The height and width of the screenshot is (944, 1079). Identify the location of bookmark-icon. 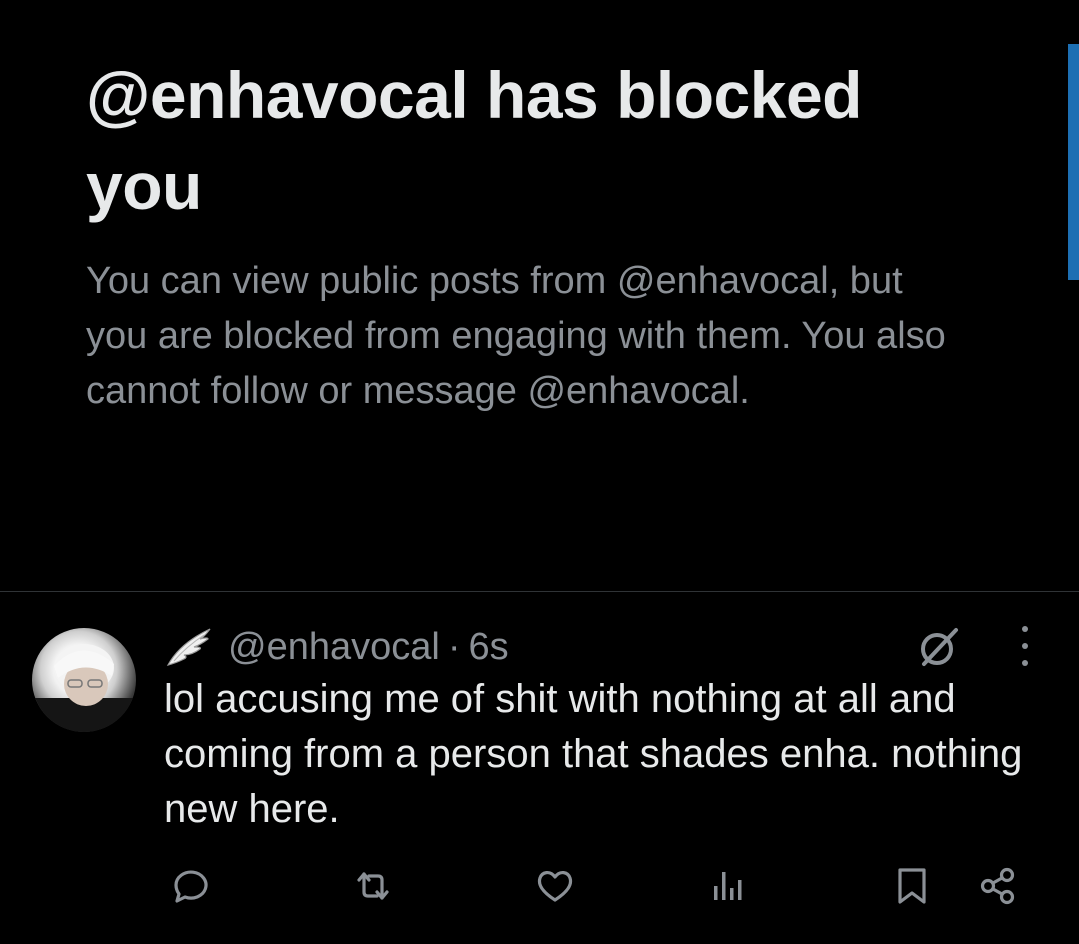
(912, 886).